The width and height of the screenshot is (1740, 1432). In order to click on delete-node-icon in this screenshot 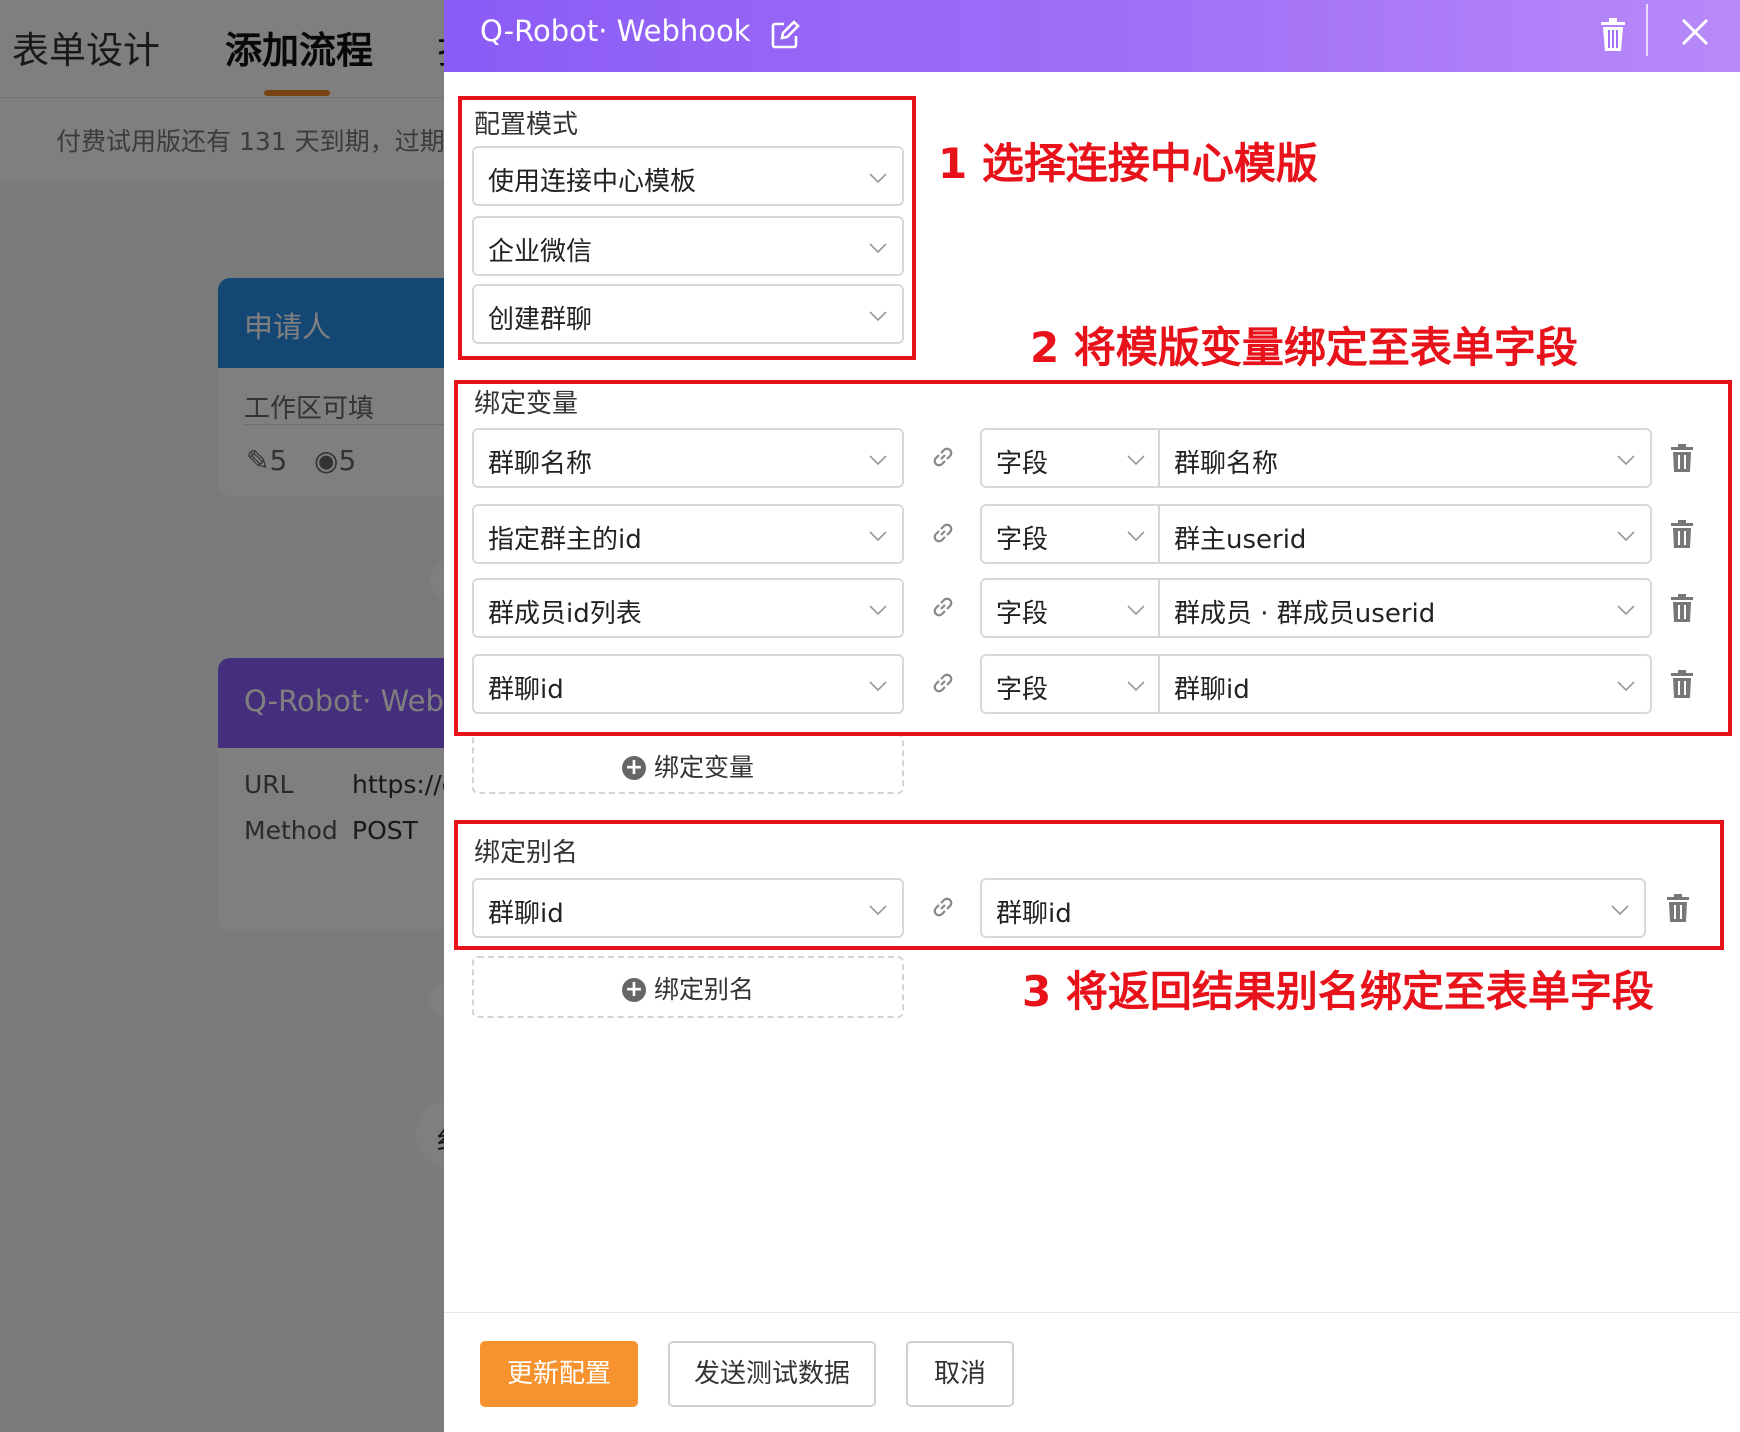, I will do `click(1613, 35)`.